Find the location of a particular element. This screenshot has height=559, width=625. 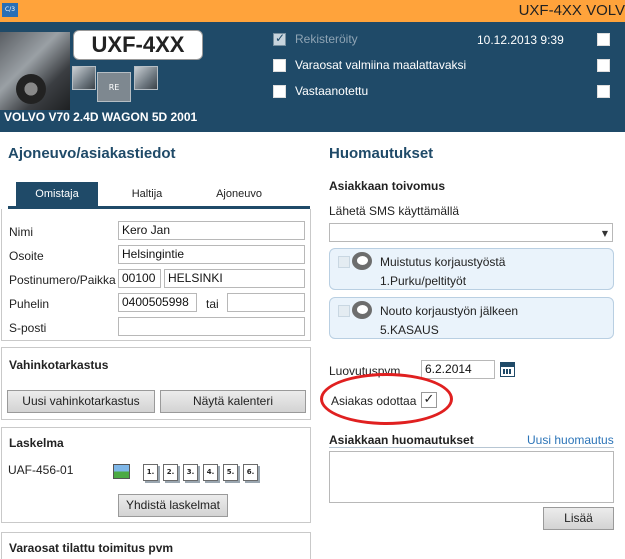

document-6-icon: 6. is located at coordinates (250, 472).